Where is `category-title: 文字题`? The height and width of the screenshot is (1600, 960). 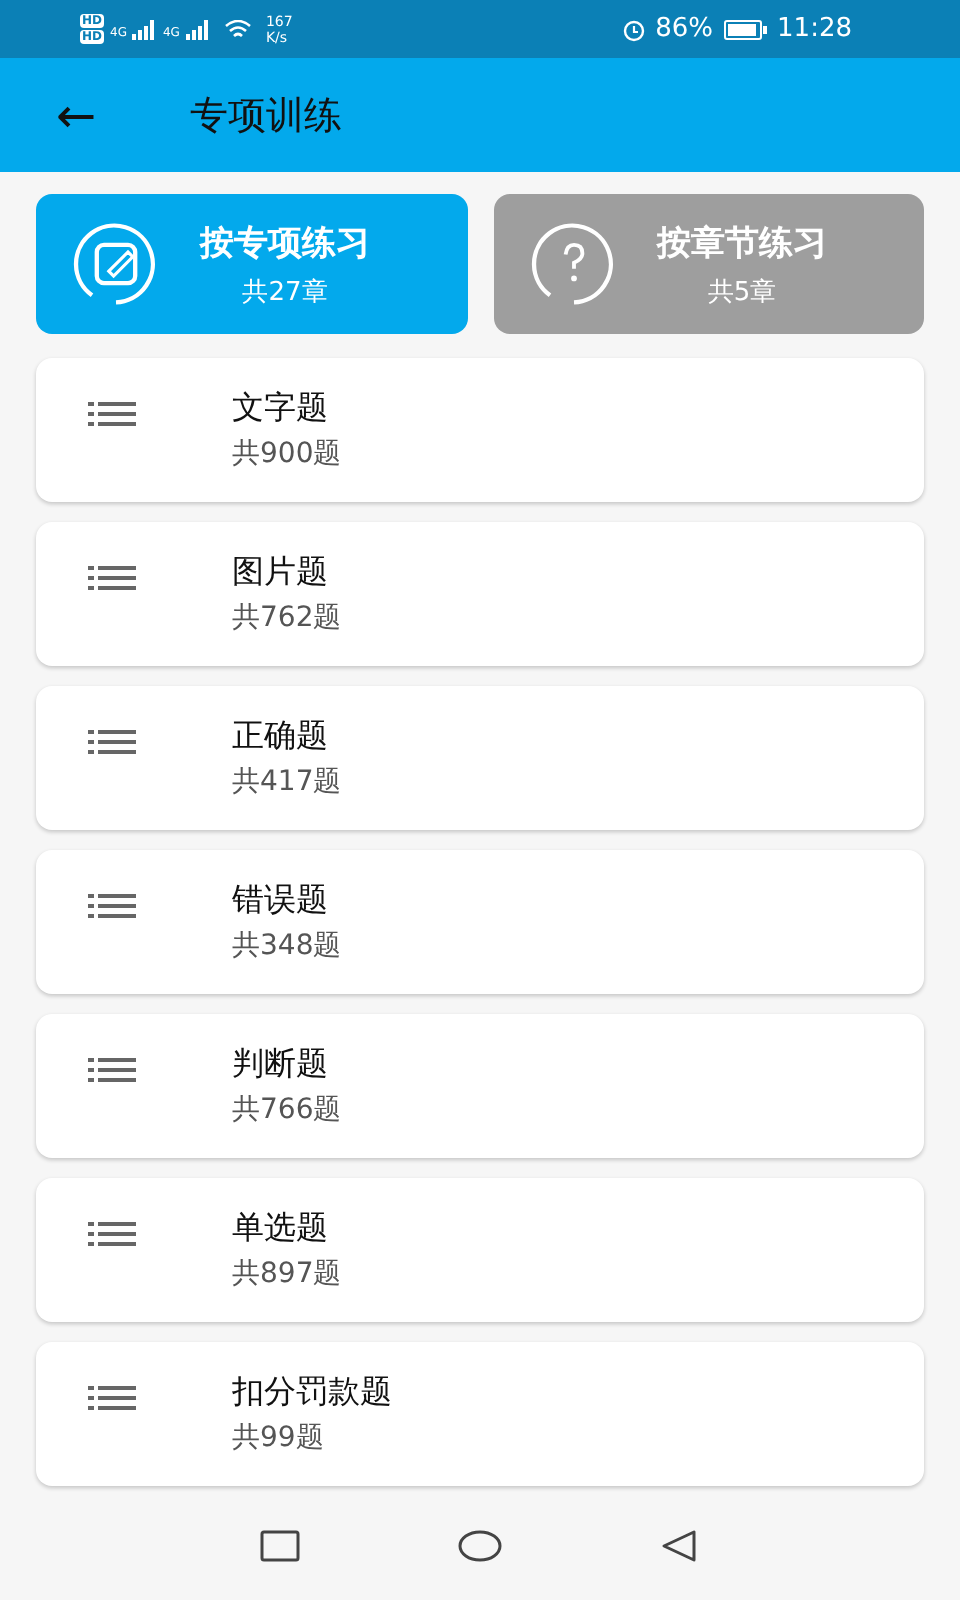
category-title: 文字题 is located at coordinates (281, 409).